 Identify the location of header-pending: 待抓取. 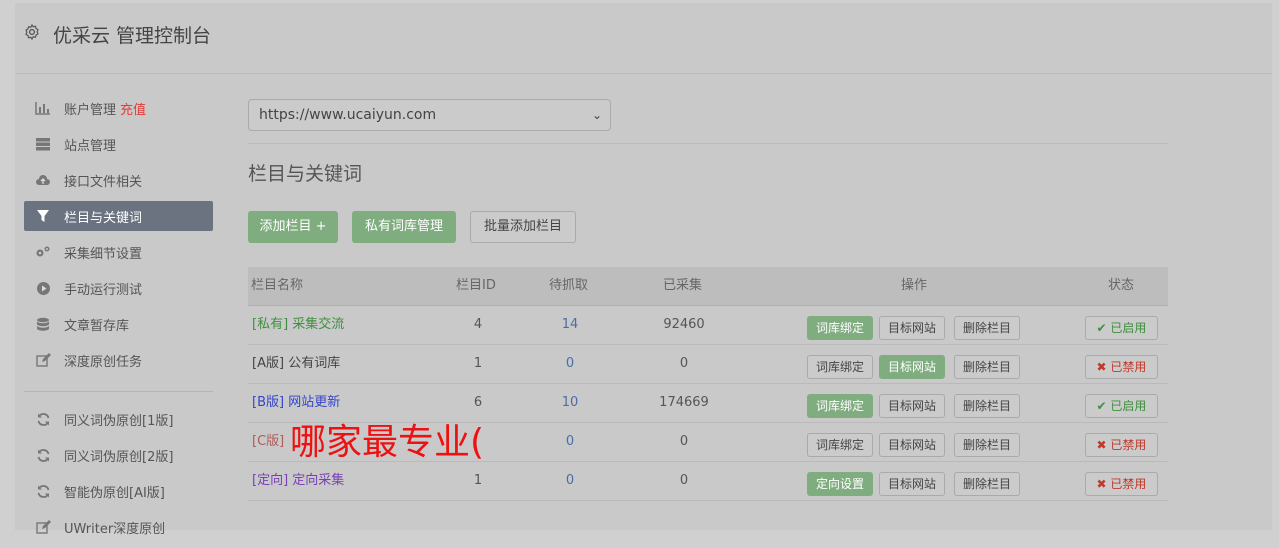
(569, 285).